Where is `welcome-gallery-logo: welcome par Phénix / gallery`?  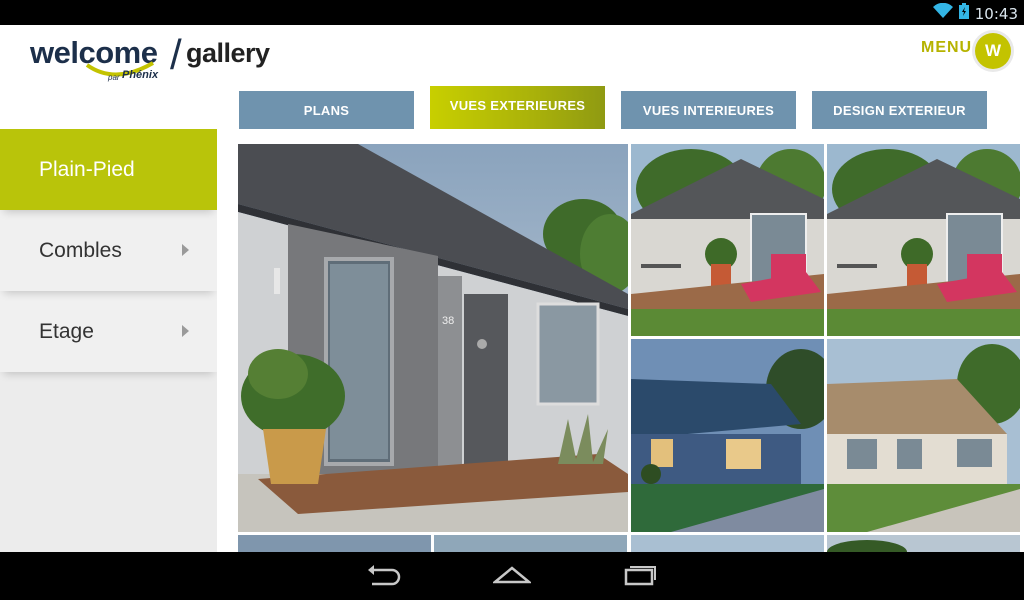
welcome-gallery-logo: welcome par Phénix / gallery is located at coordinates (160, 62).